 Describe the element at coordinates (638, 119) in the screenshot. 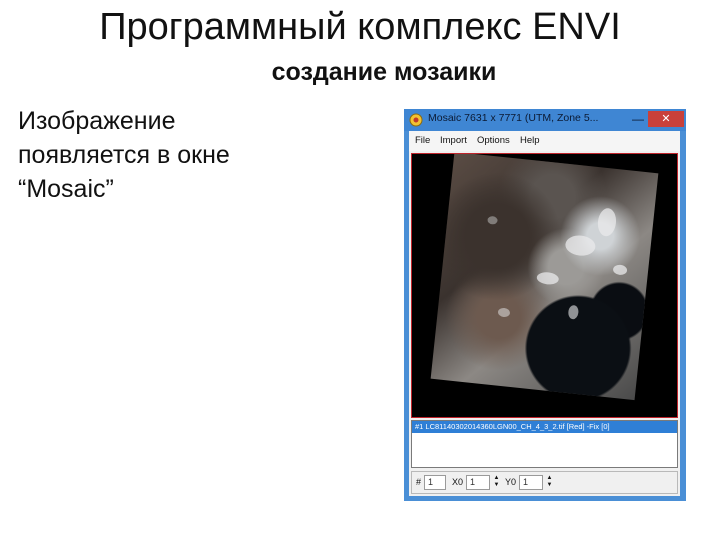

I see `minimize-button: —` at that location.